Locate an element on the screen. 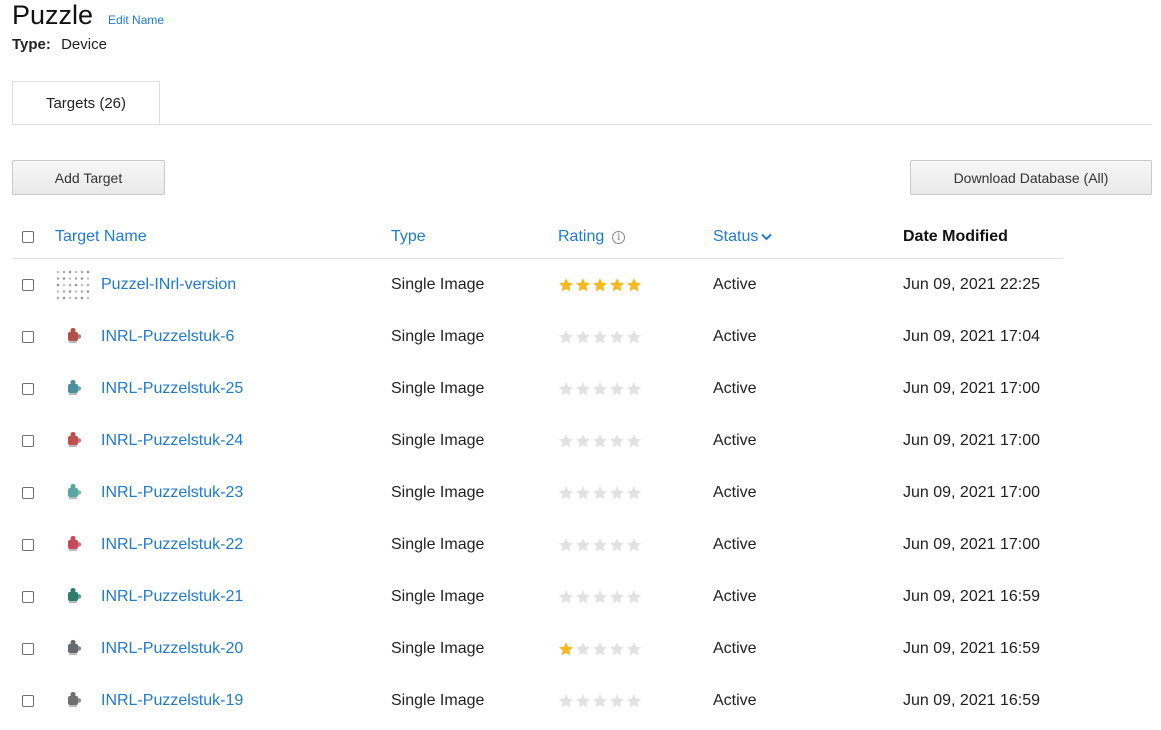 The height and width of the screenshot is (730, 1161). target-name-link: INRL-Puzzelstuk-21 is located at coordinates (172, 597).